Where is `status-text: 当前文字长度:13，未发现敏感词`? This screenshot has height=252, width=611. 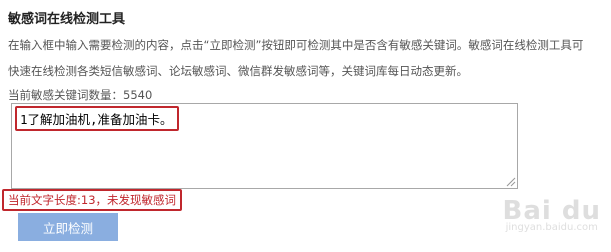
status-text: 当前文字长度:13，未发现敏感词 is located at coordinates (92, 200).